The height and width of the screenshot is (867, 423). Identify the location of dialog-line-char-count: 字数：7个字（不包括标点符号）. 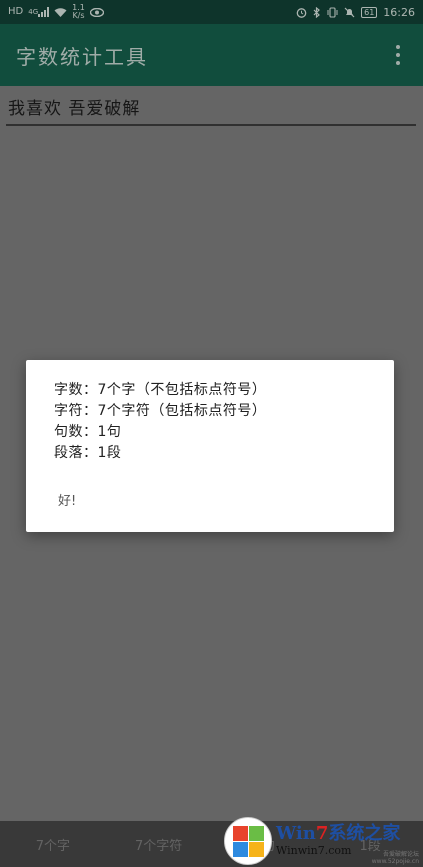
(160, 390).